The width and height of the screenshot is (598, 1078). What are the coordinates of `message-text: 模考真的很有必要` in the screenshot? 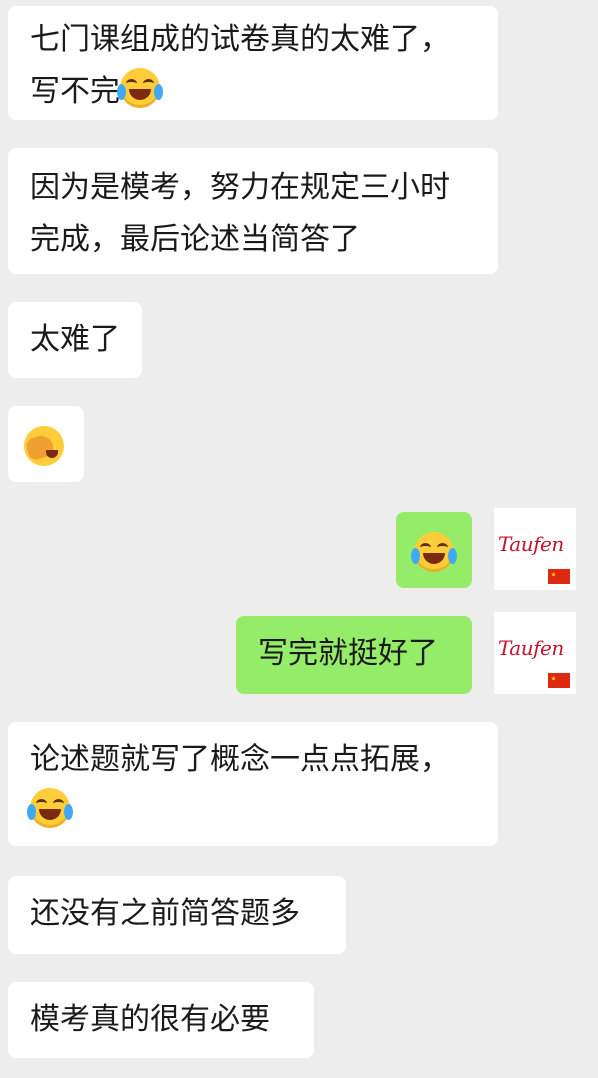 It's located at (150, 1019).